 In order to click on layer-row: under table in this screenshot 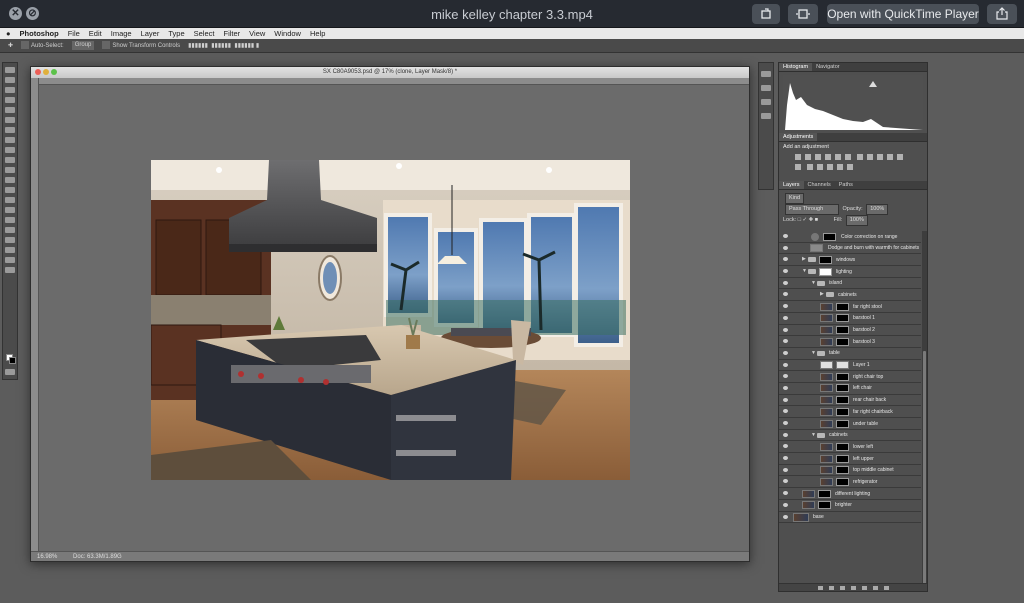, I will do `click(850, 424)`.